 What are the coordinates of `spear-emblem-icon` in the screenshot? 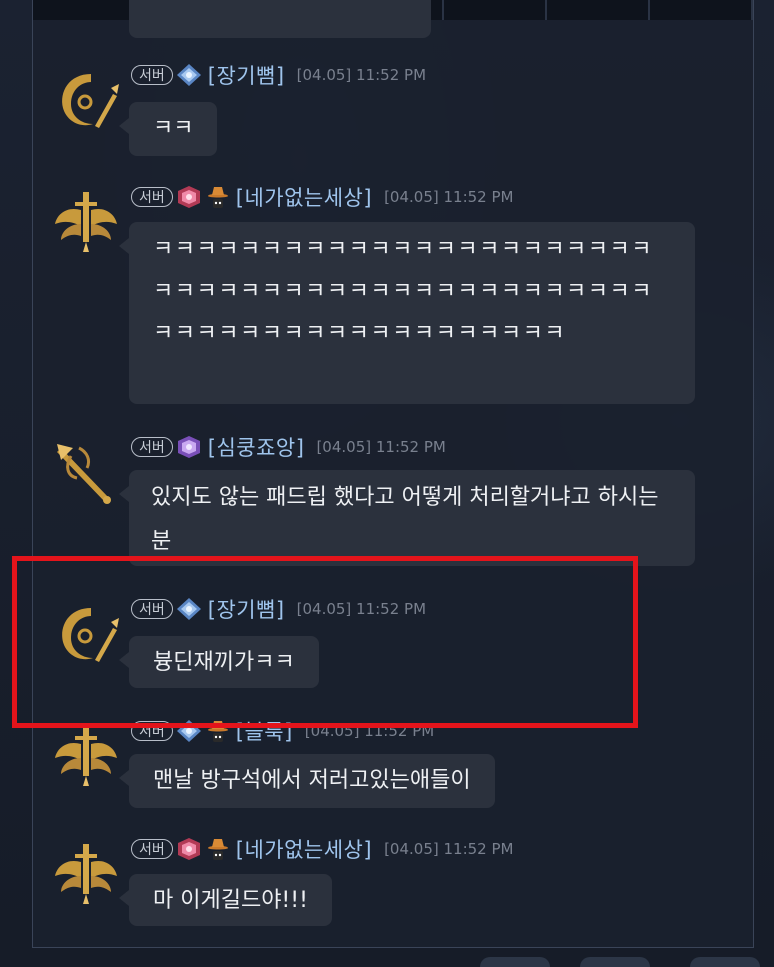 It's located at (84, 474).